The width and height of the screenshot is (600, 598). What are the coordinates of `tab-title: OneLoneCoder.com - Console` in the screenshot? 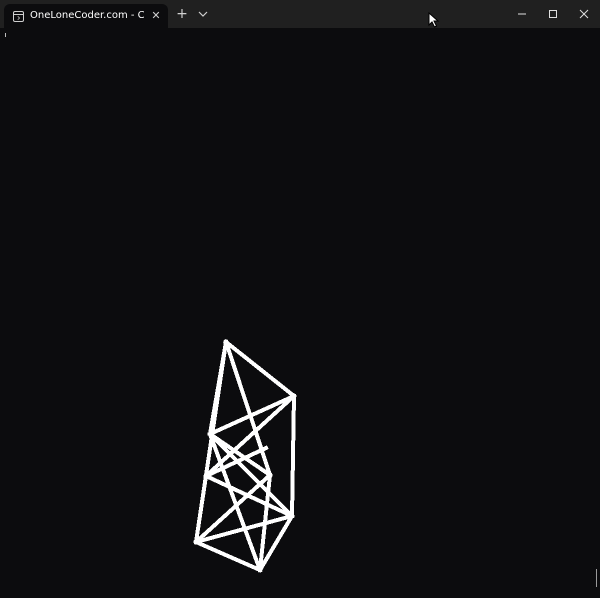 It's located at (87, 15).